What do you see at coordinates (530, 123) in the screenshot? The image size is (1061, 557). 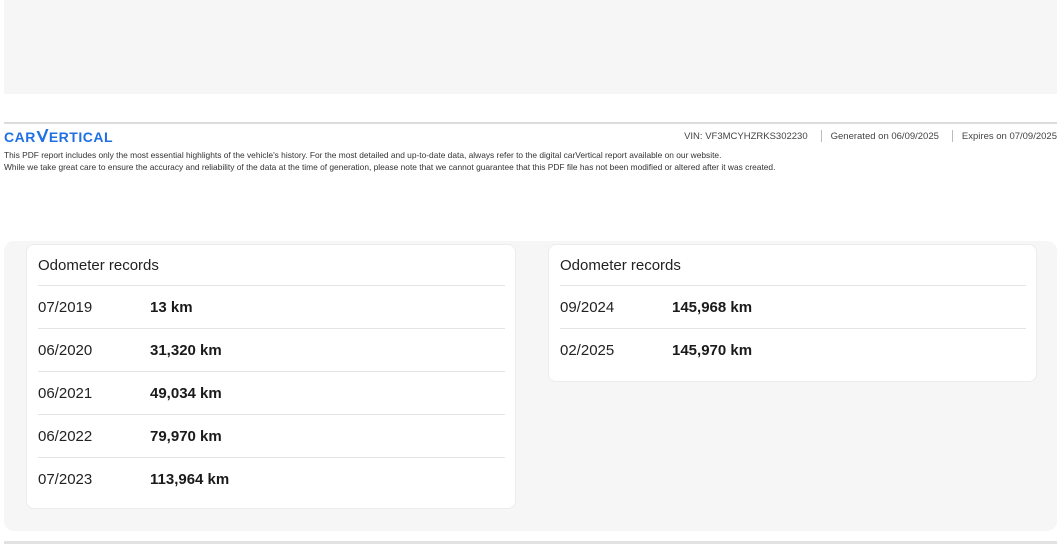 I see `header-divider` at bounding box center [530, 123].